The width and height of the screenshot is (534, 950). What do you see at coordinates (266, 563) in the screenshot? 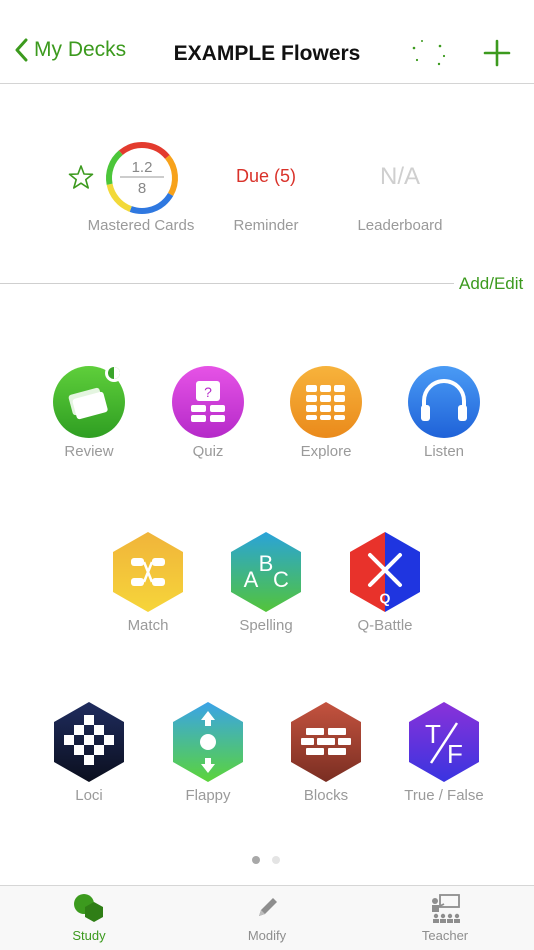
I see `svg-text: B` at bounding box center [266, 563].